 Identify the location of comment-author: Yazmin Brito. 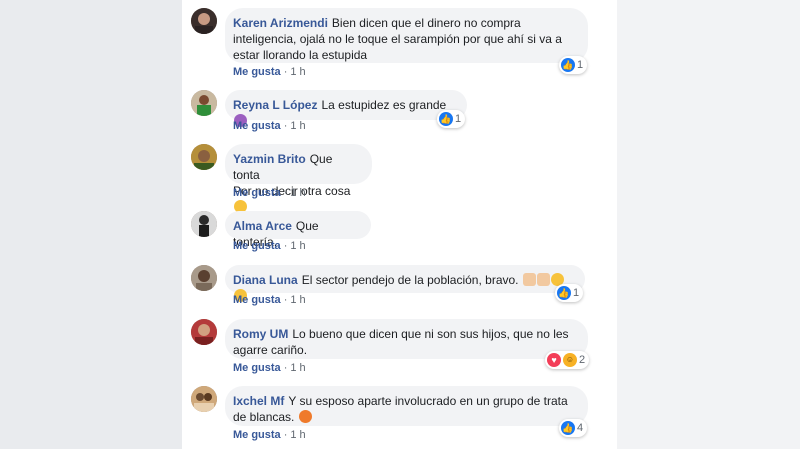
(269, 159).